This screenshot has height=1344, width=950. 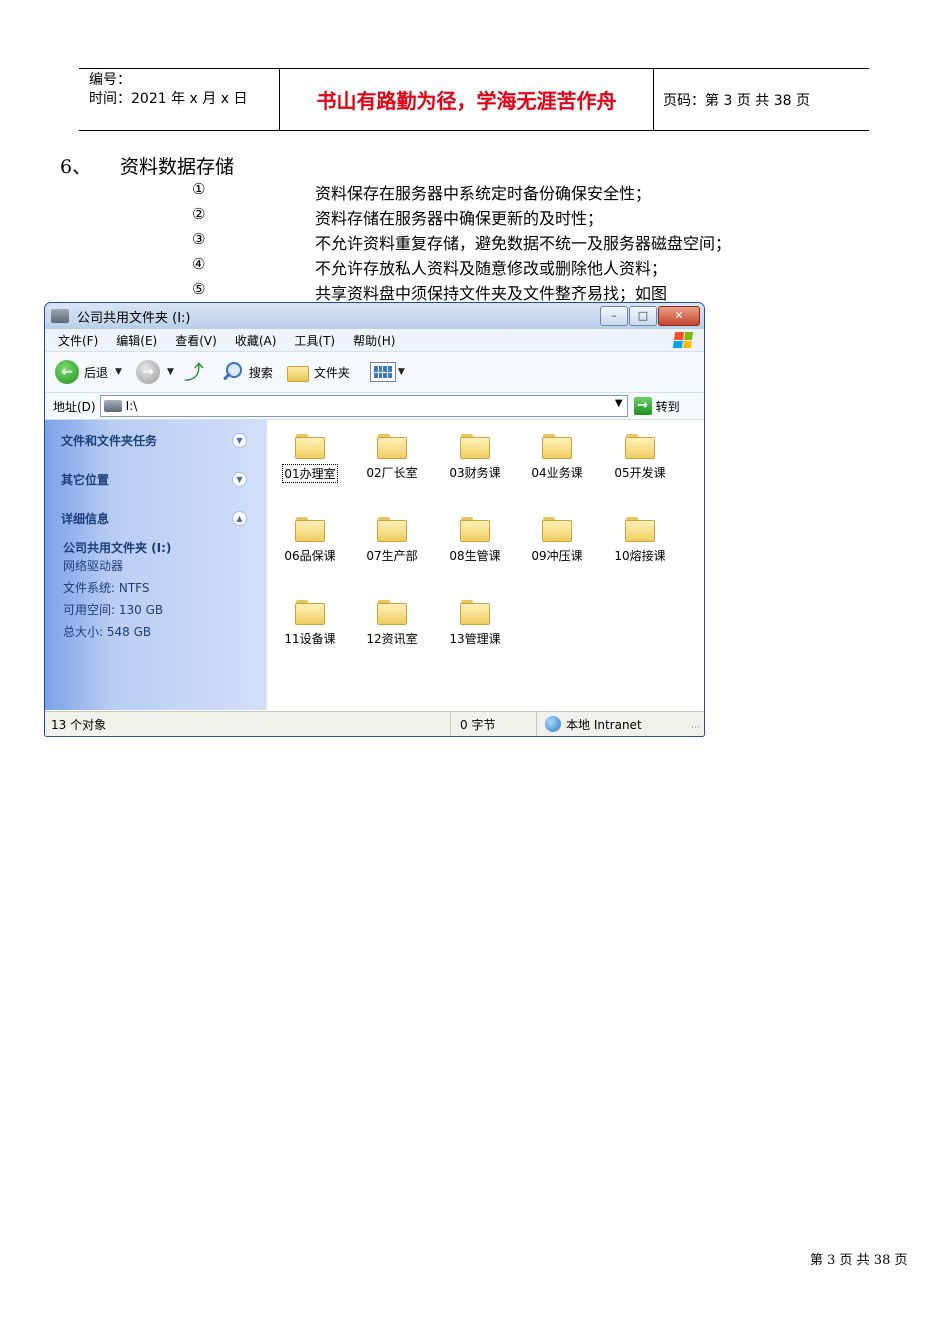 What do you see at coordinates (156, 439) in the screenshot?
I see `pane-section-file-tasks: 文件和文件夹任务 ▼` at bounding box center [156, 439].